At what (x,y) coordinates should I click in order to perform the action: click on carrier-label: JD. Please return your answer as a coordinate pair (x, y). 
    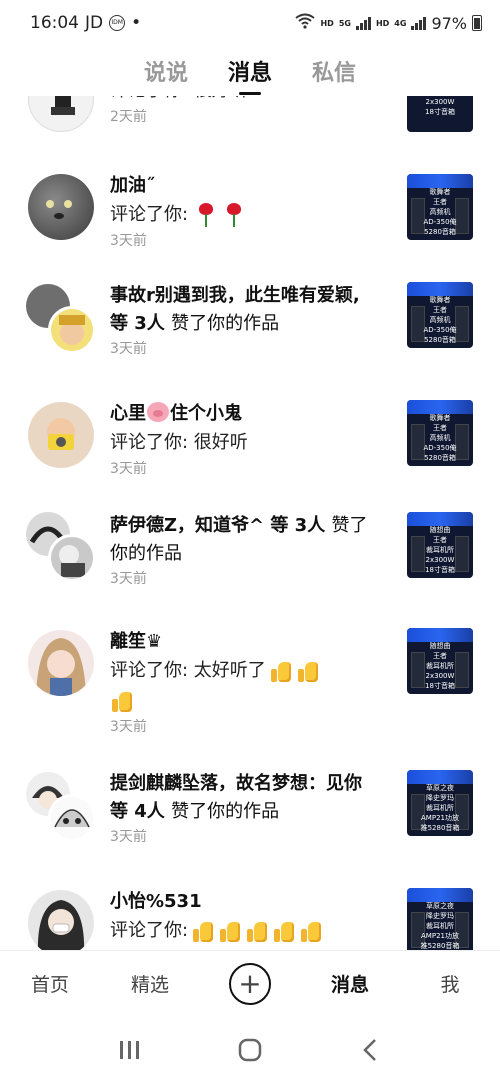
    Looking at the image, I should click on (94, 23).